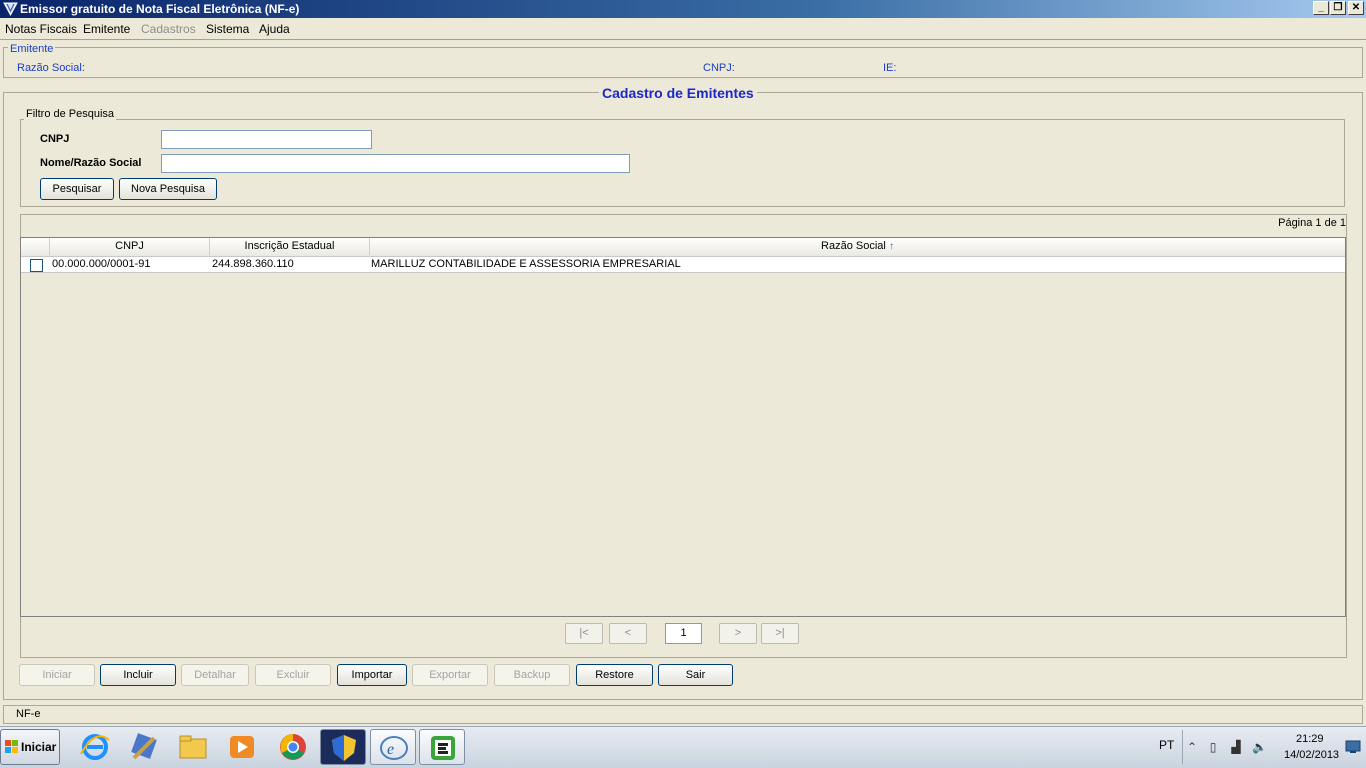 This screenshot has width=1366, height=768. Describe the element at coordinates (614, 675) in the screenshot. I see `restore-button: Restore` at that location.